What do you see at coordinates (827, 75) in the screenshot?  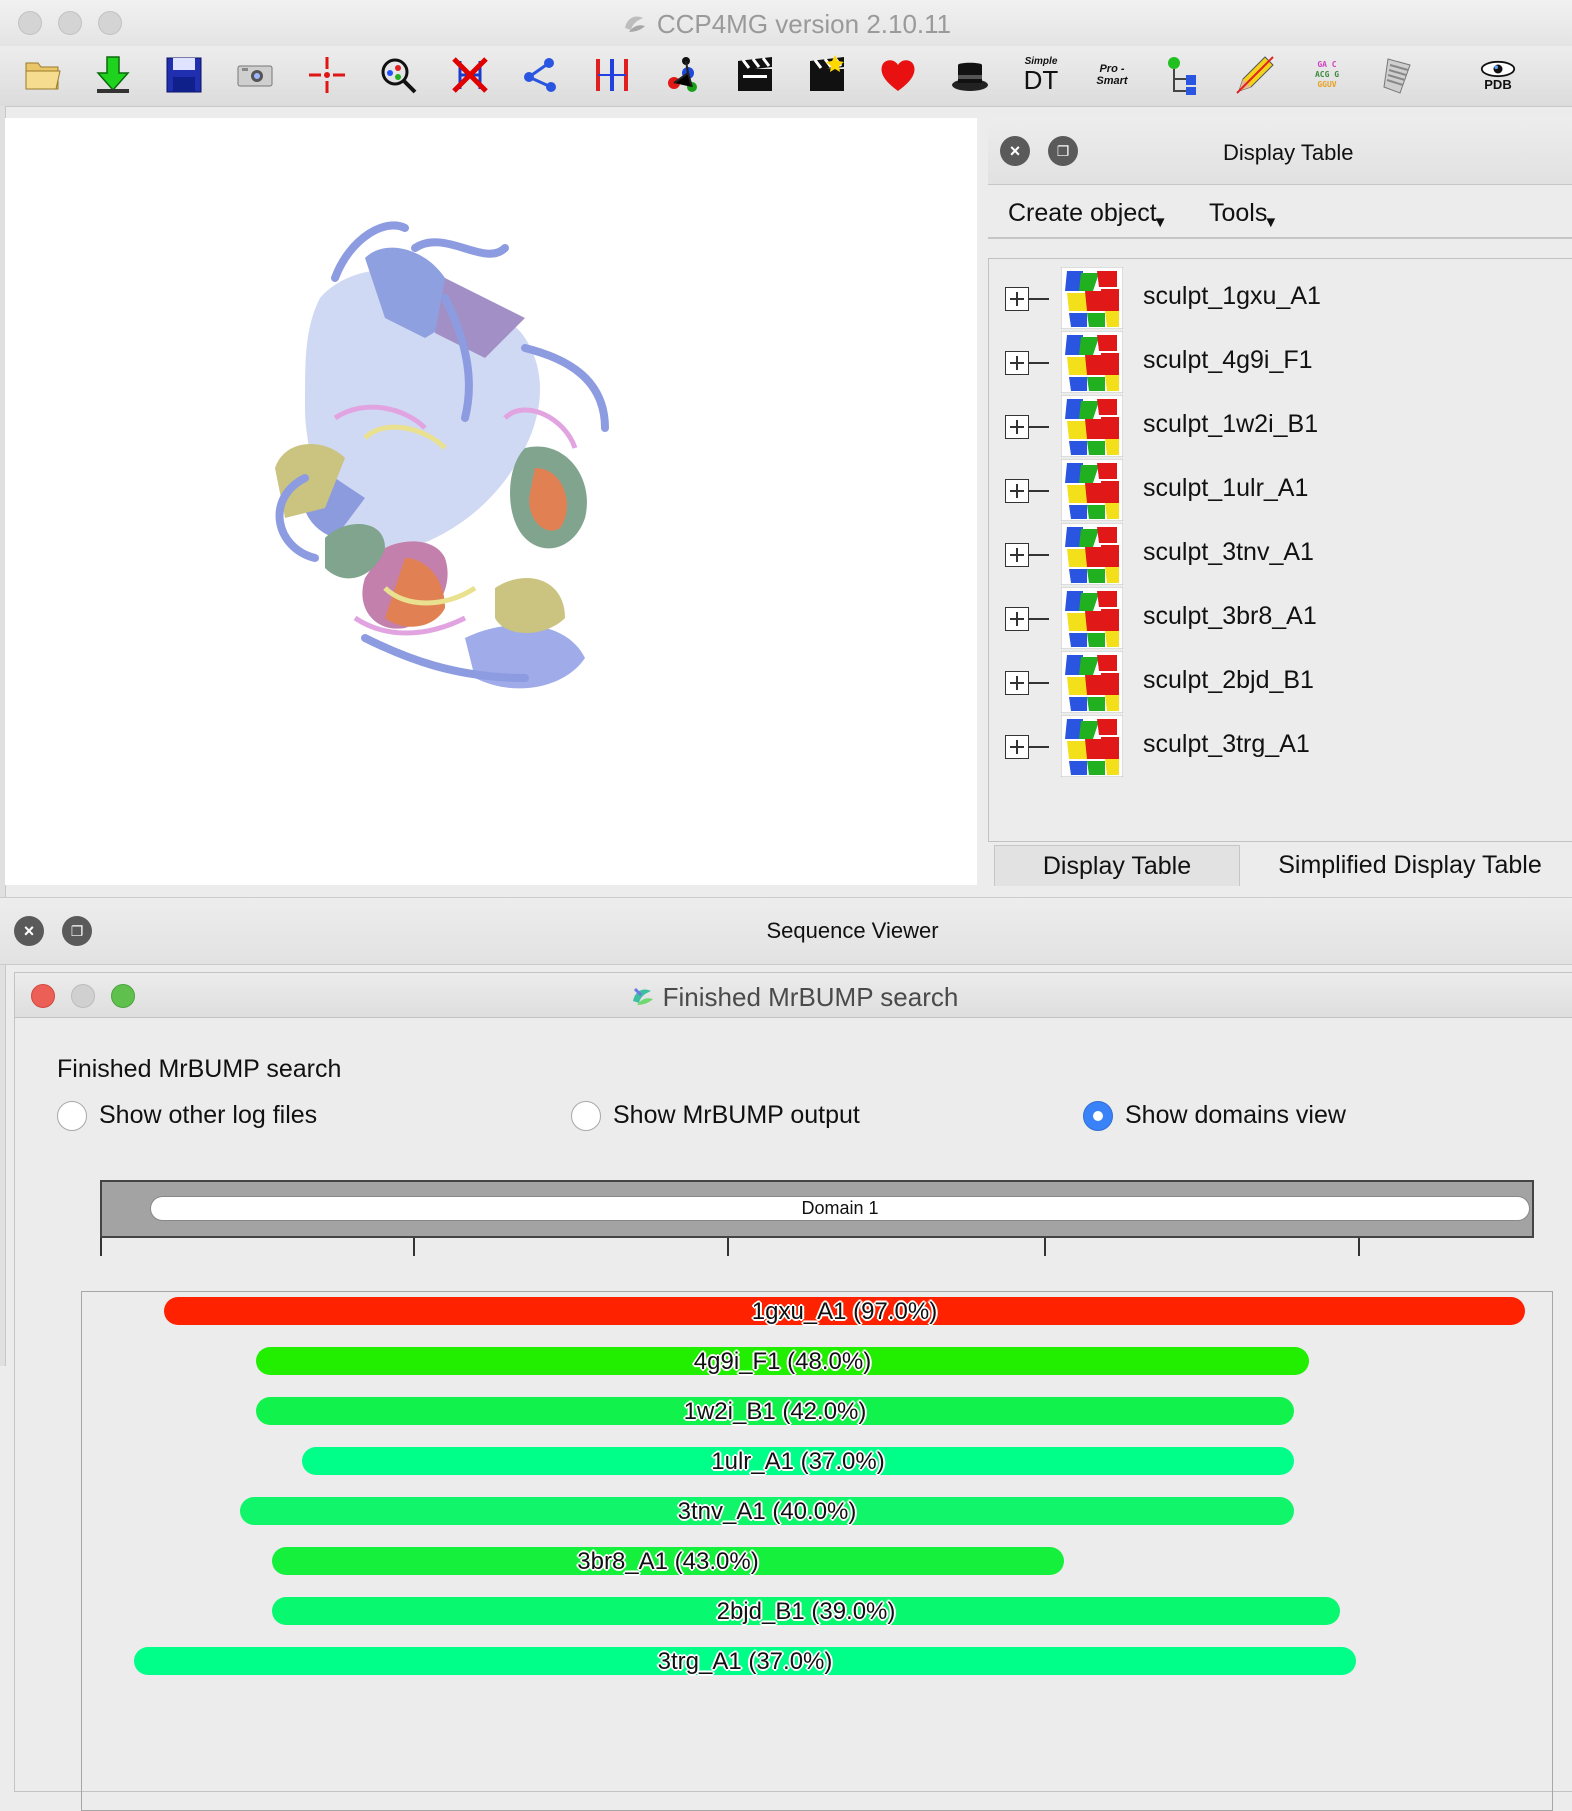 I see `clapper-icon` at bounding box center [827, 75].